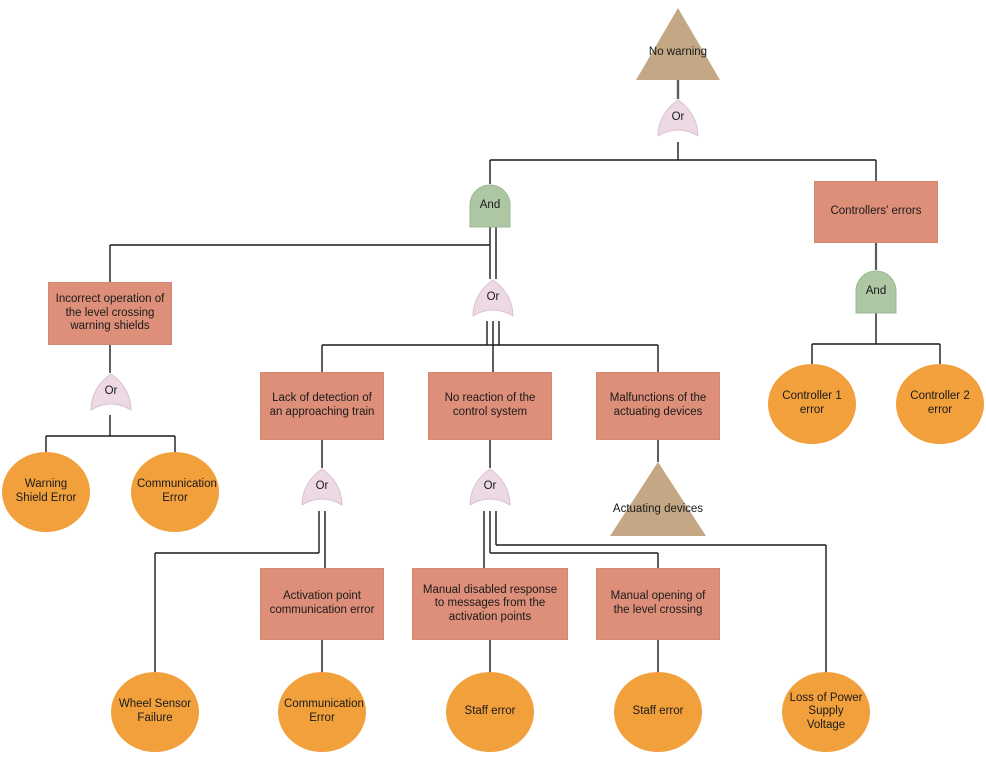 The height and width of the screenshot is (764, 986). I want to click on gate-and-main: And, so click(490, 206).